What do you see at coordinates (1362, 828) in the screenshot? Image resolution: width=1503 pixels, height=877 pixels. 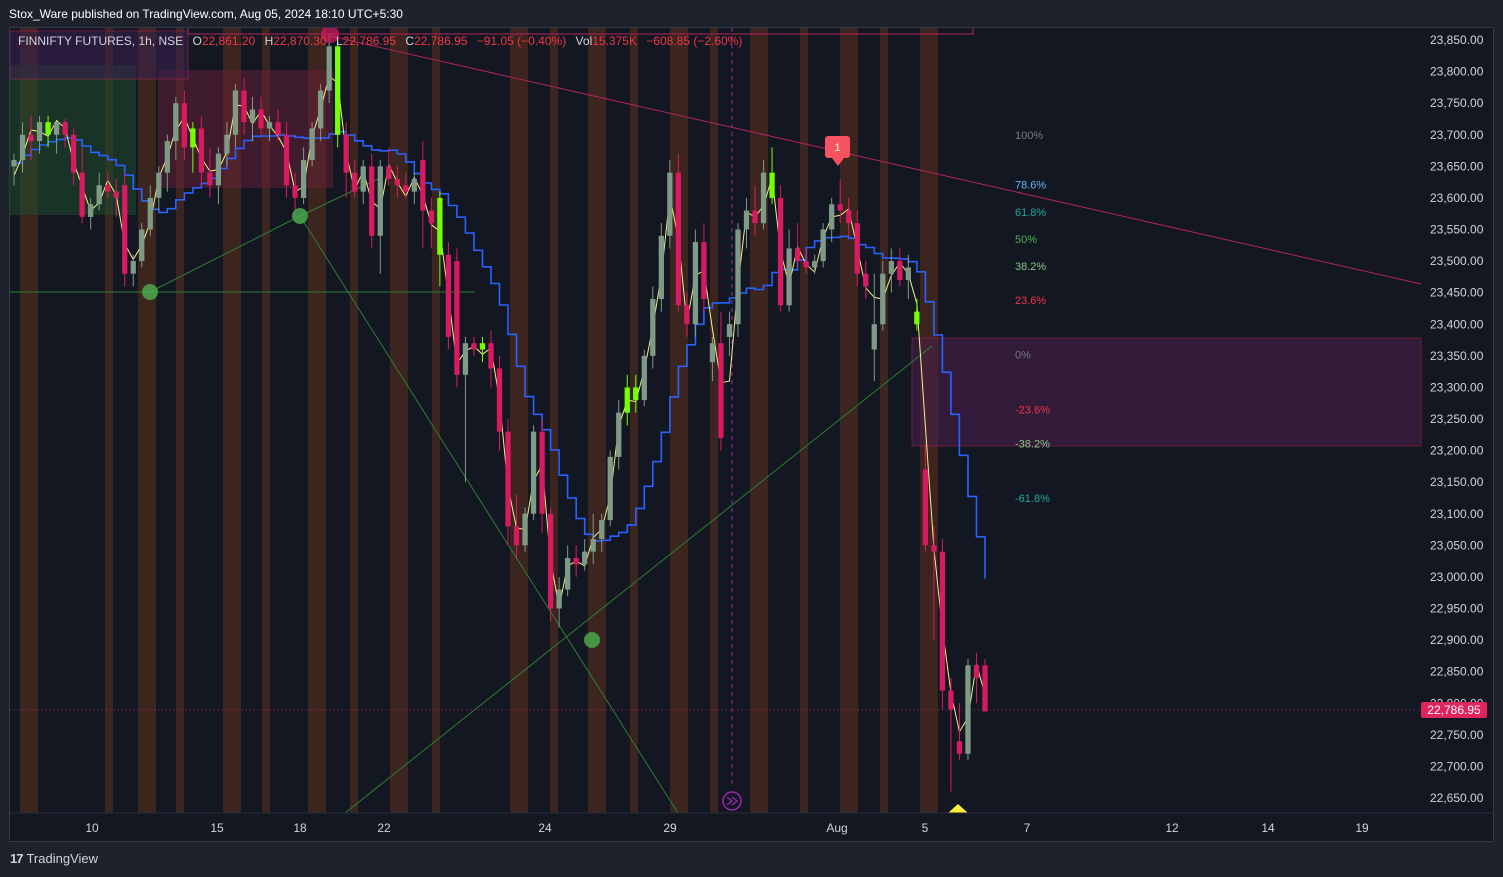 I see `x-tick-label: 19` at bounding box center [1362, 828].